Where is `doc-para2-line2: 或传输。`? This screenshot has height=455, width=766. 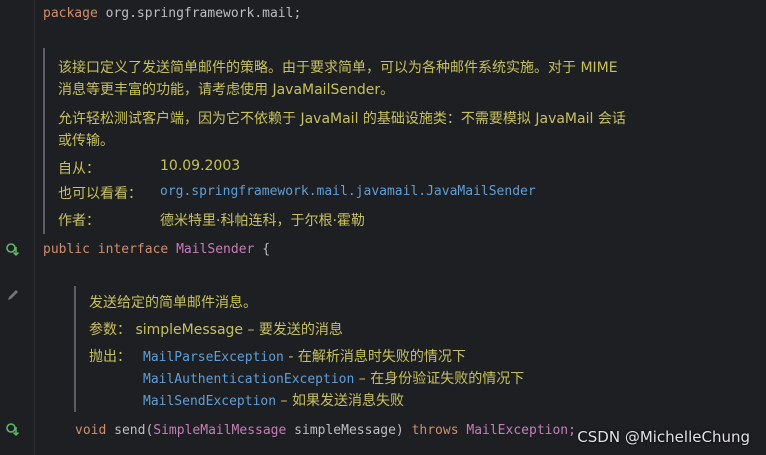
doc-para2-line2: 或传输。 is located at coordinates (86, 141).